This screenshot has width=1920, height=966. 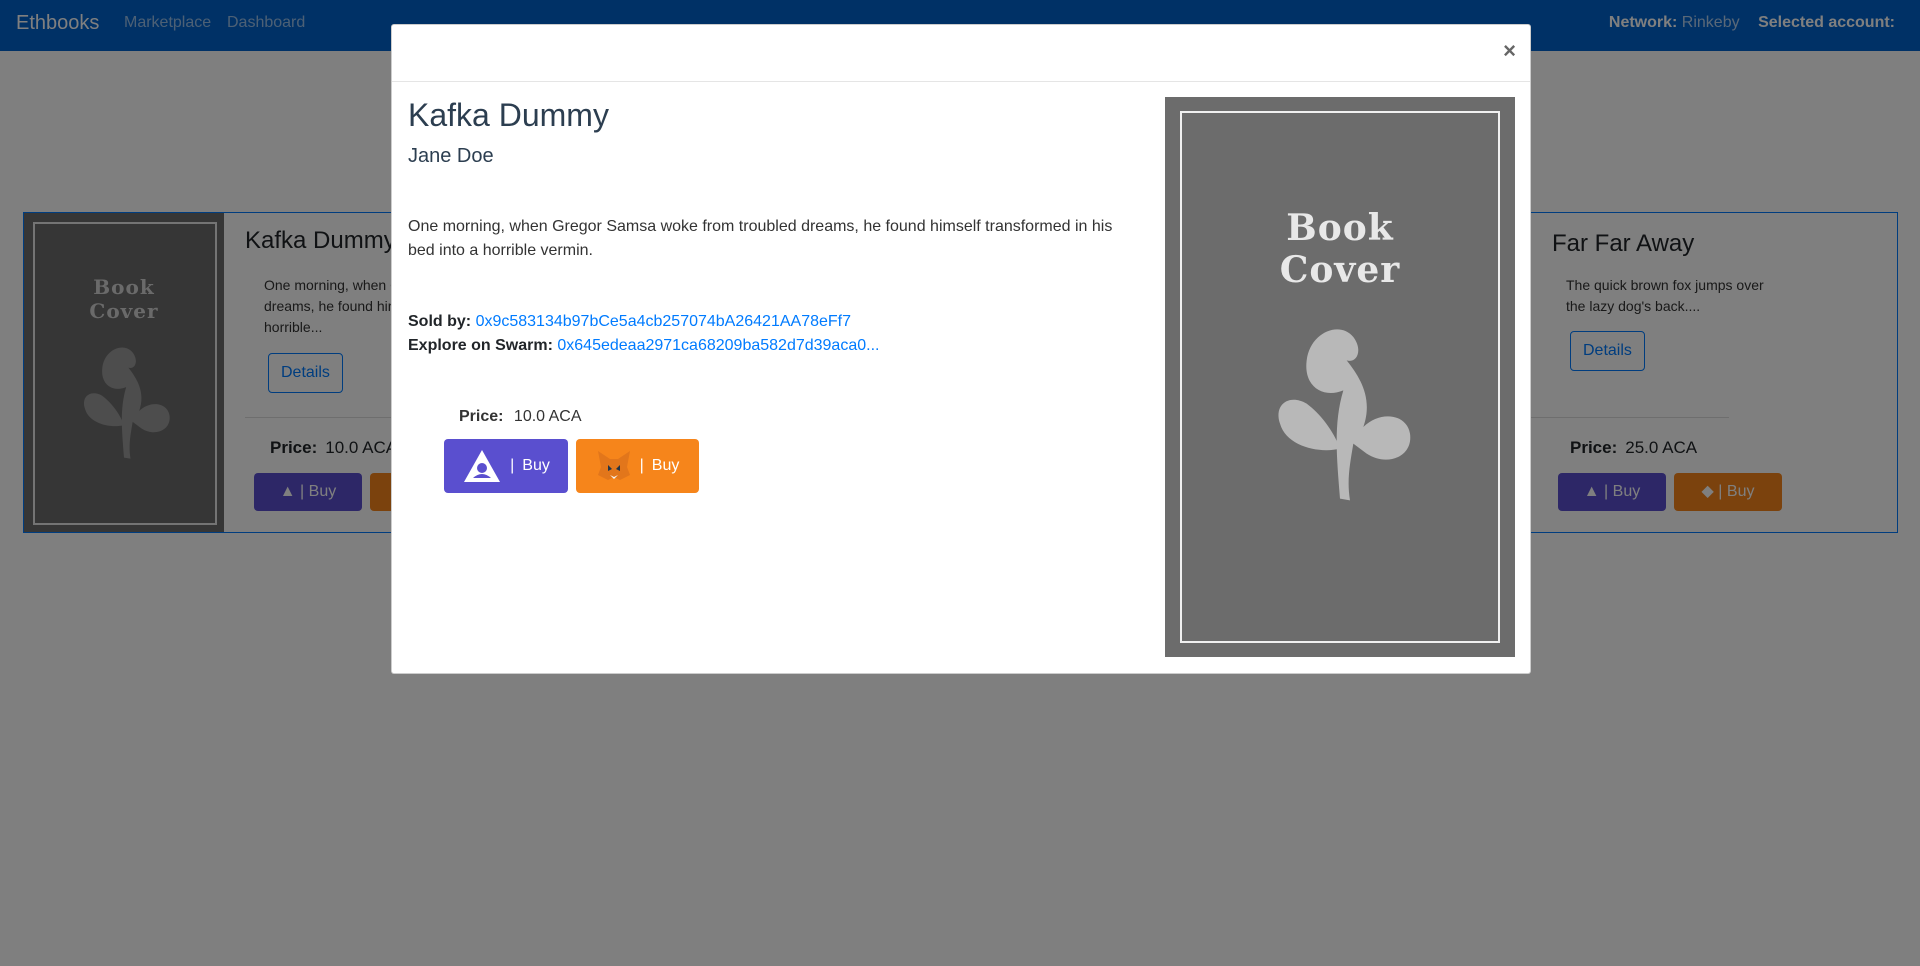 What do you see at coordinates (508, 115) in the screenshot?
I see `book-title: Kafka Dummy` at bounding box center [508, 115].